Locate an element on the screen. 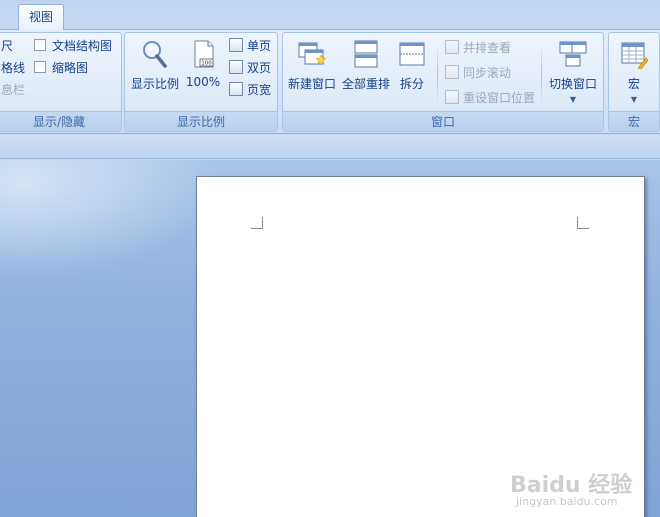  macros-icon is located at coordinates (635, 55).